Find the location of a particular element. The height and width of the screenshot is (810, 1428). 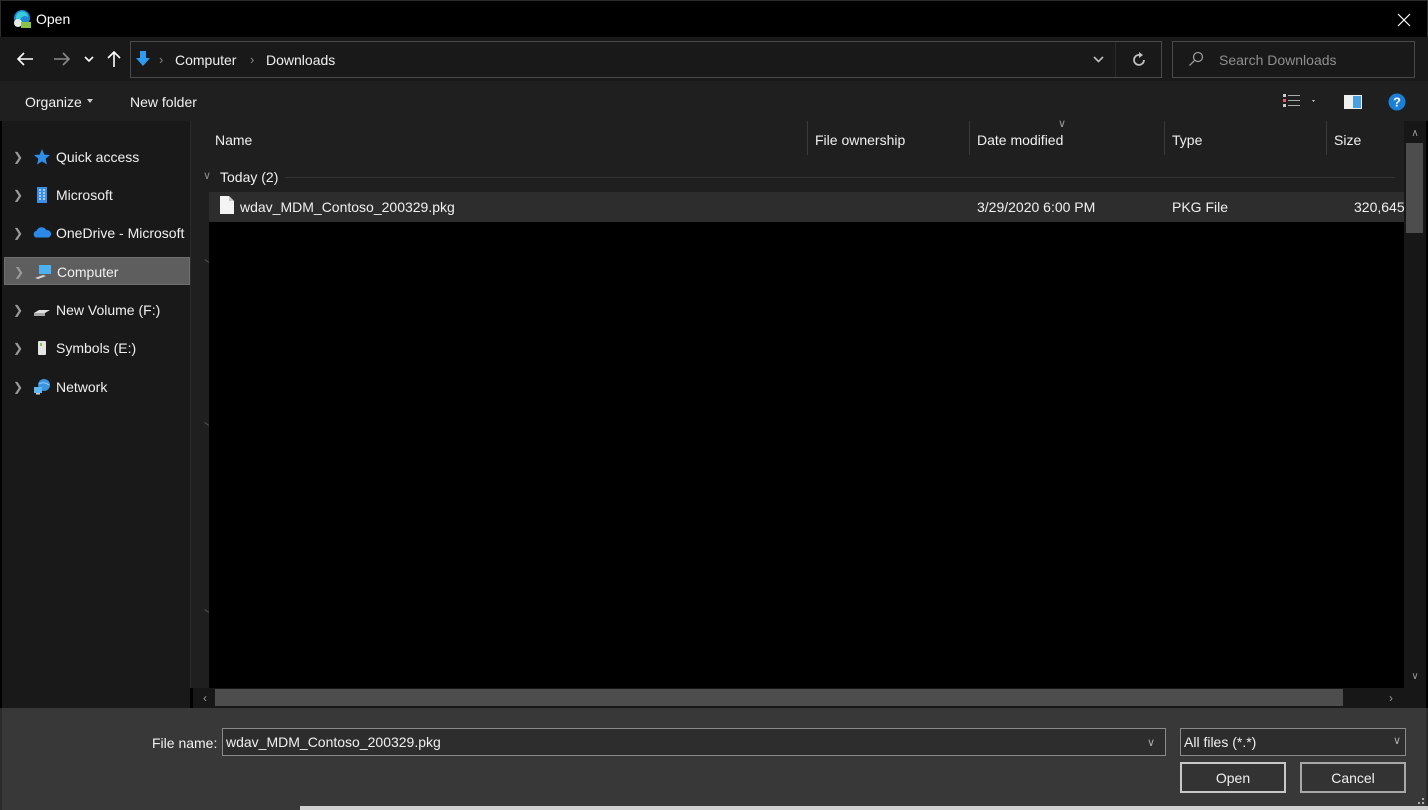

back-button is located at coordinates (25, 59).